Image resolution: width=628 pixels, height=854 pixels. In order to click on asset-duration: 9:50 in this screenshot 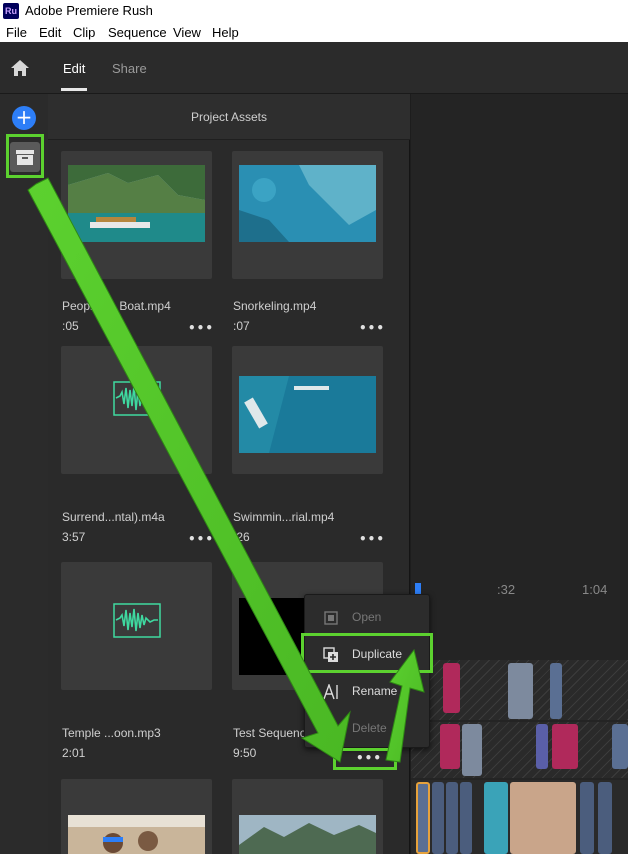, I will do `click(245, 753)`.